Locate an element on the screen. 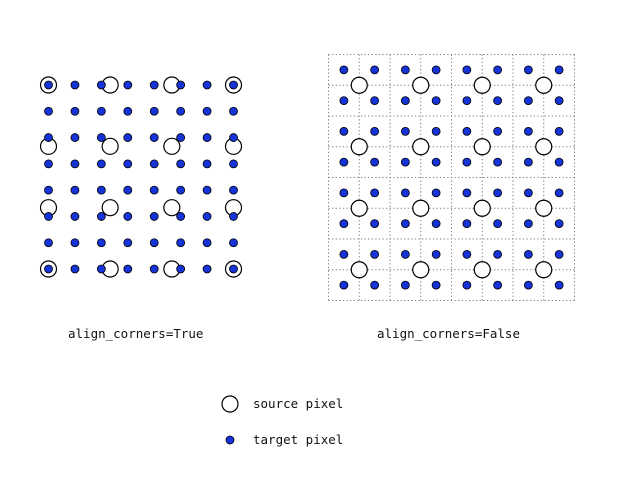  panel-align-corners-true is located at coordinates (141, 177).